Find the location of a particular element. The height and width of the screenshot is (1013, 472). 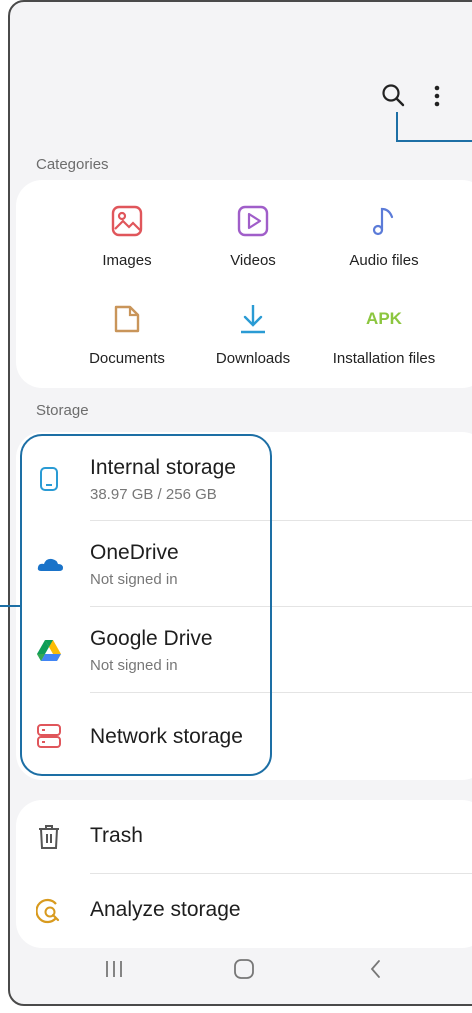

callout-line-search-horizontal is located at coordinates (434, 141).